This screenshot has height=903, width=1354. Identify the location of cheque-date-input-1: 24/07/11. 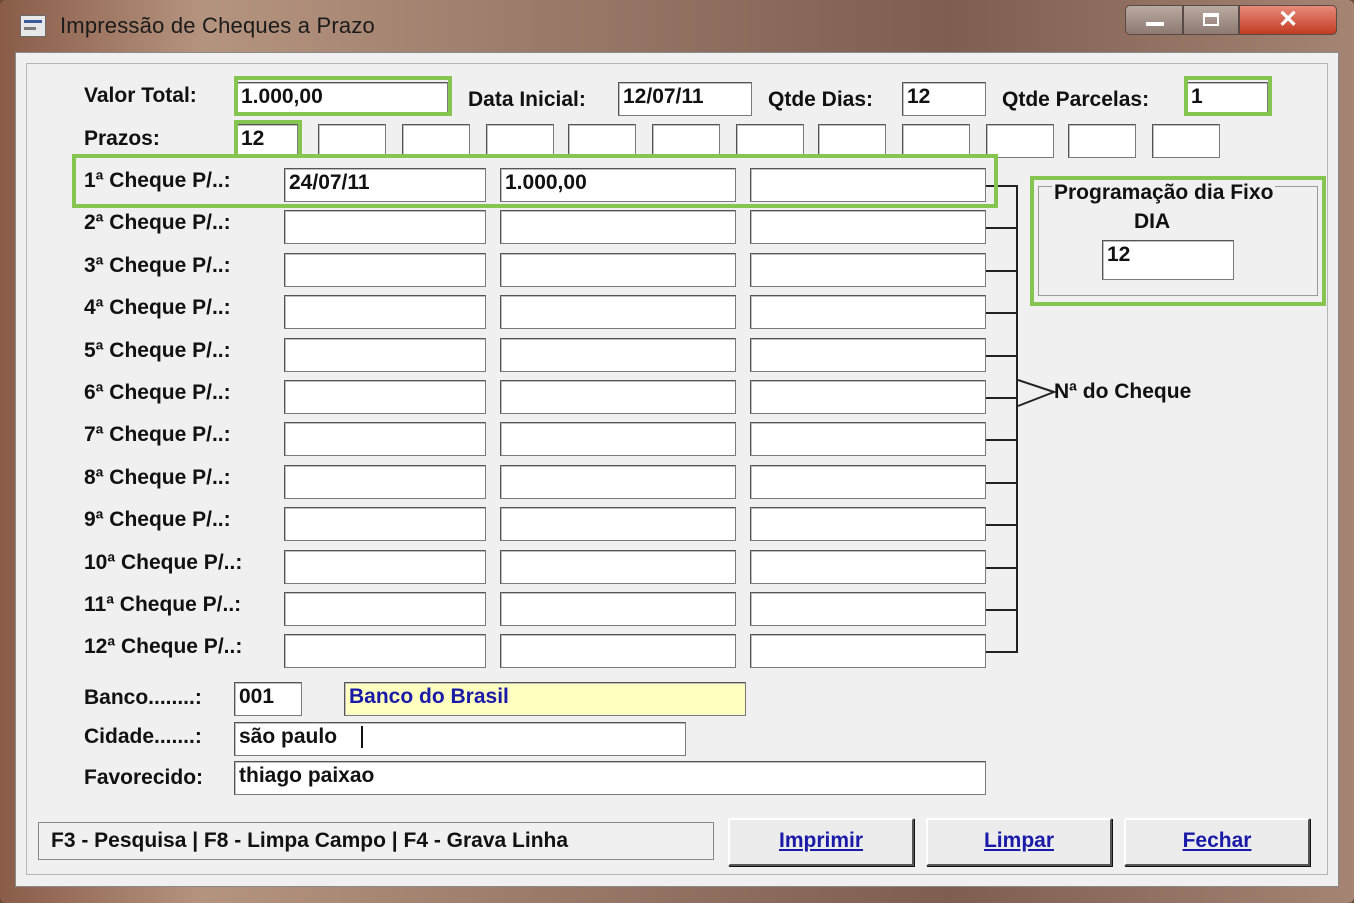
(385, 185).